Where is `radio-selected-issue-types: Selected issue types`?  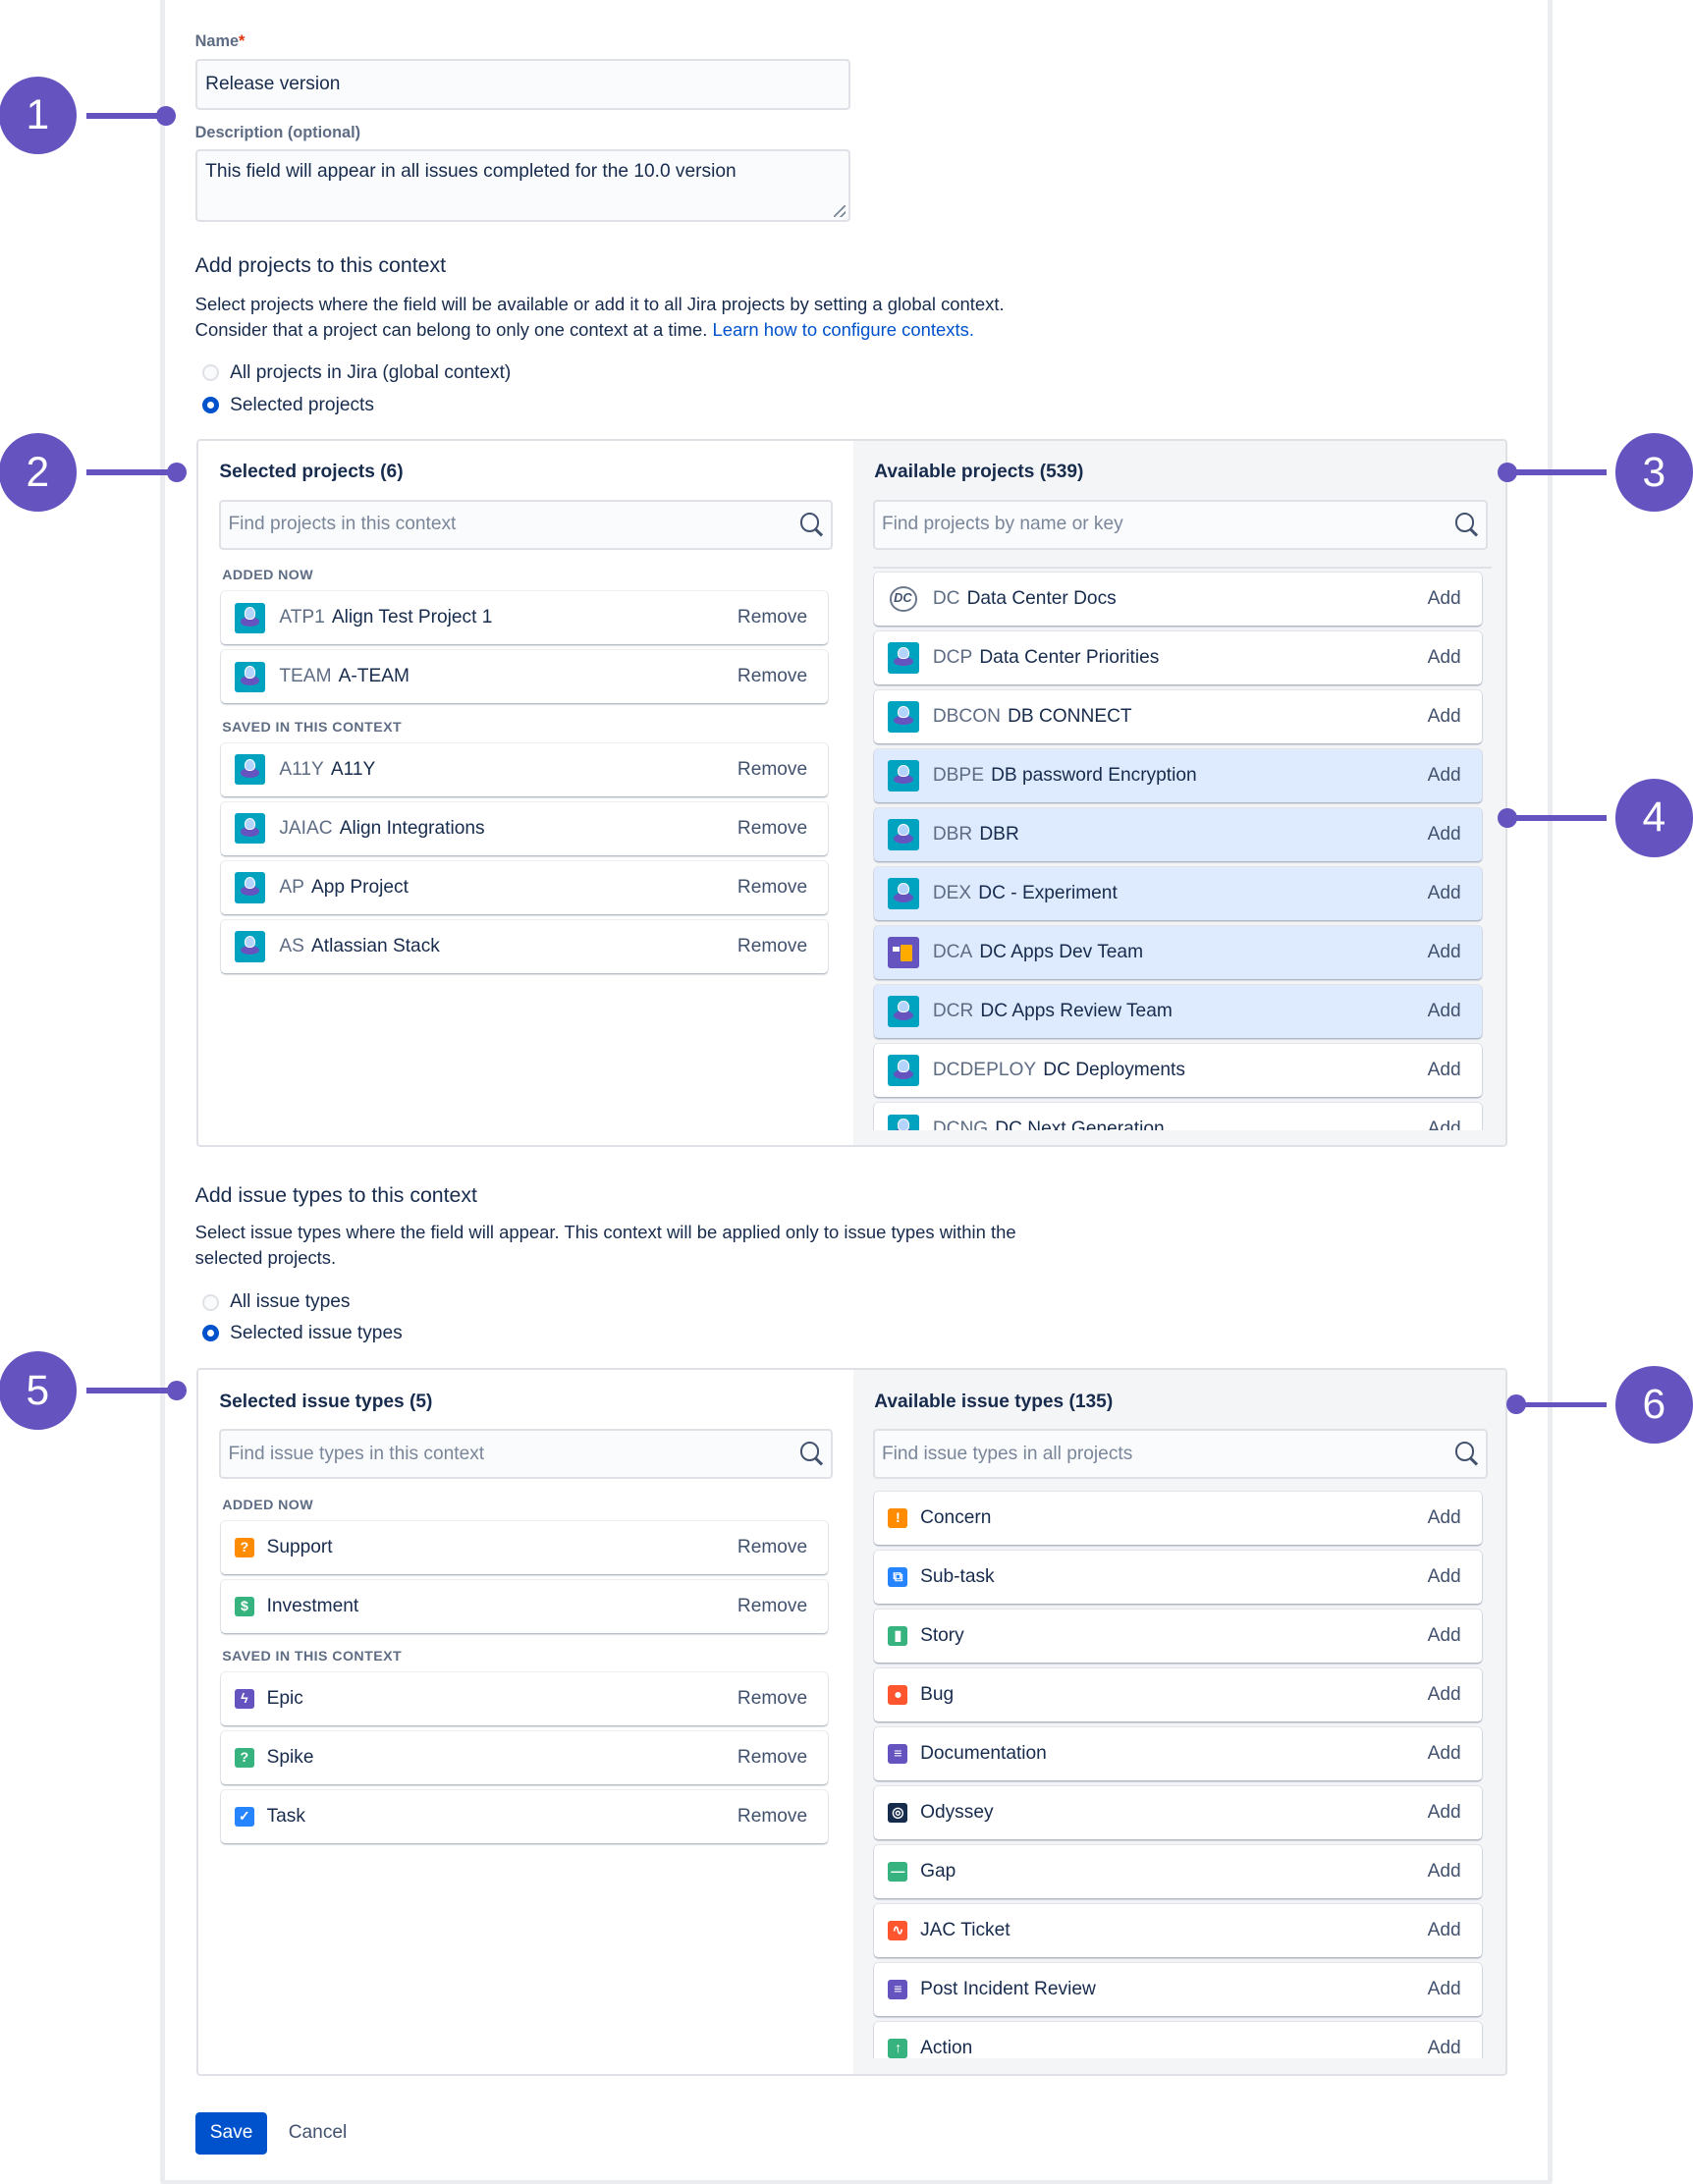
radio-selected-issue-types: Selected issue types is located at coordinates (302, 1333).